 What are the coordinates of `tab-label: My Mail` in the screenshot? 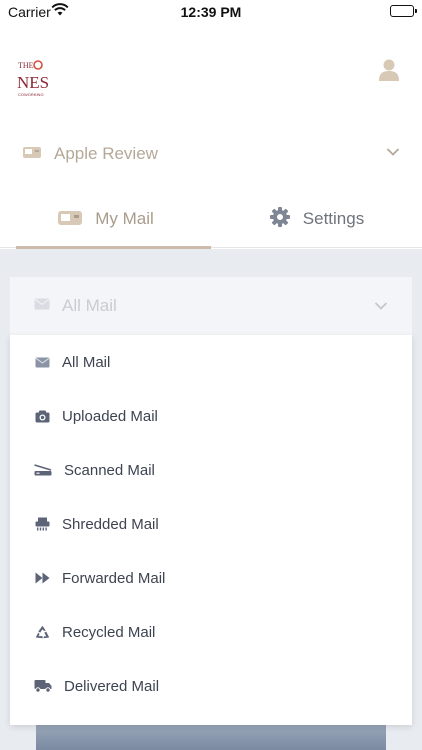 It's located at (124, 218).